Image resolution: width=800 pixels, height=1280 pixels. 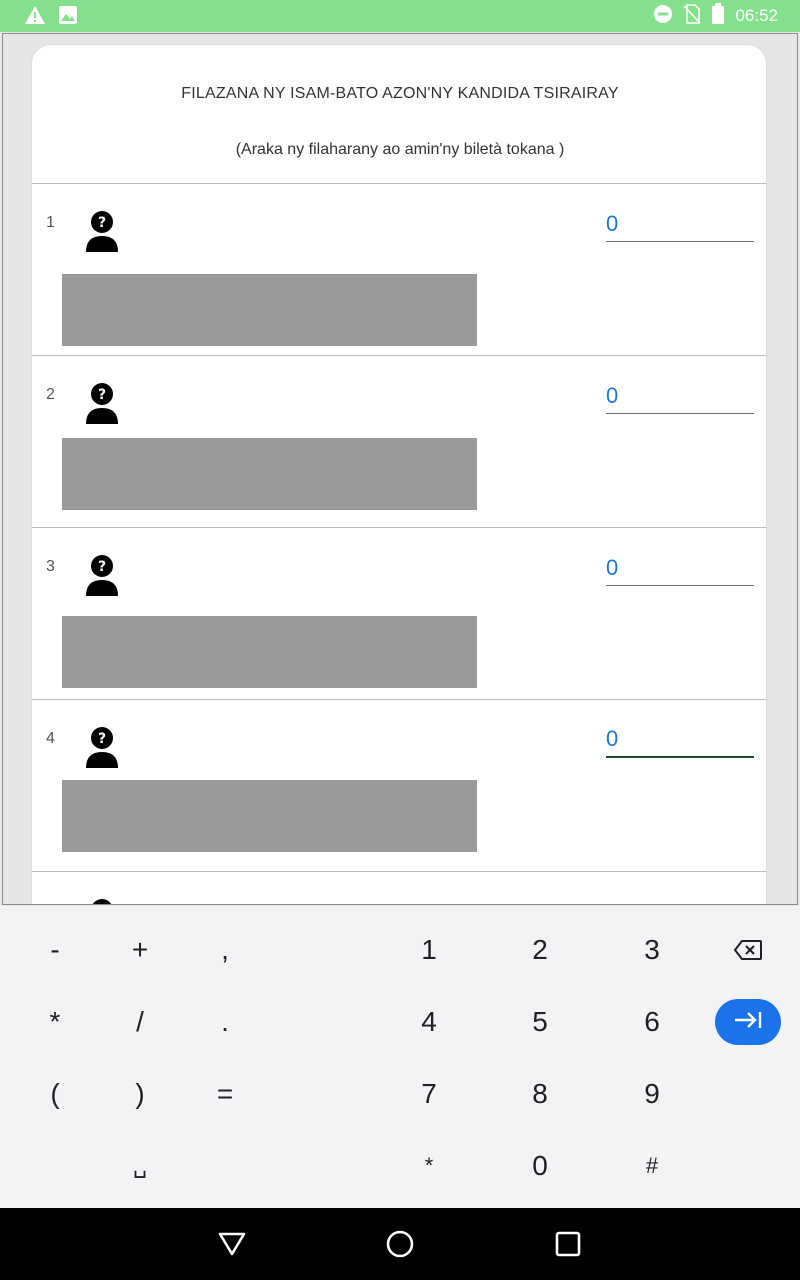 What do you see at coordinates (652, 1022) in the screenshot?
I see `key-6: 6` at bounding box center [652, 1022].